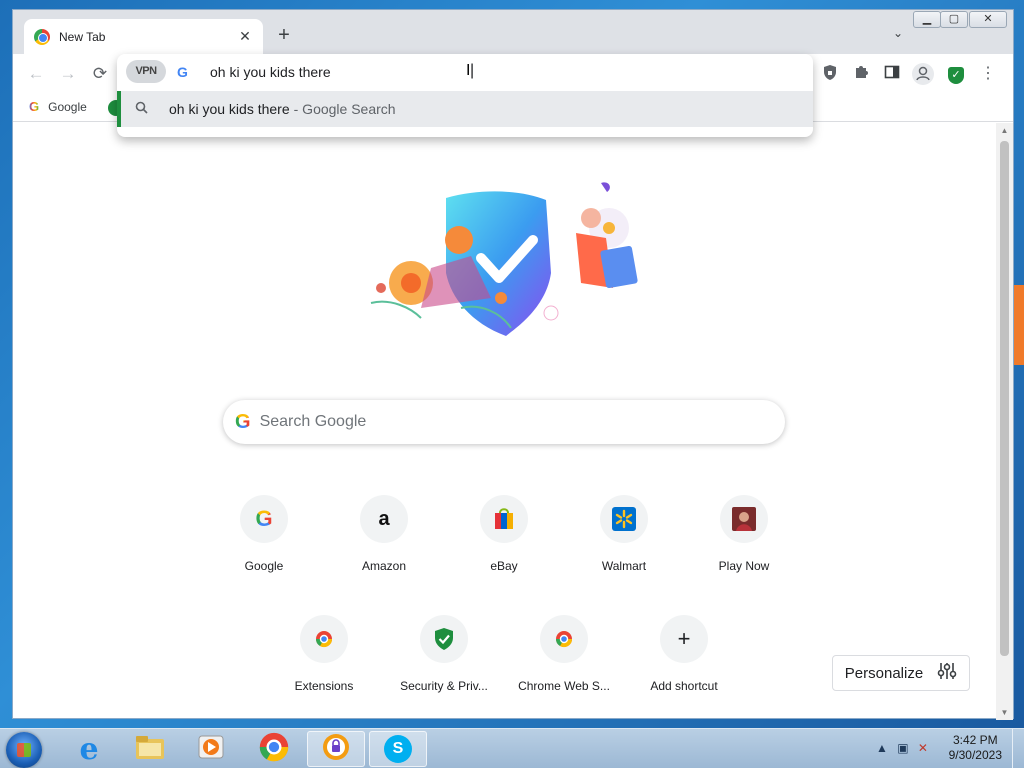 The width and height of the screenshot is (1024, 768). What do you see at coordinates (624, 550) in the screenshot?
I see `shortcut-walmart: Walmart` at bounding box center [624, 550].